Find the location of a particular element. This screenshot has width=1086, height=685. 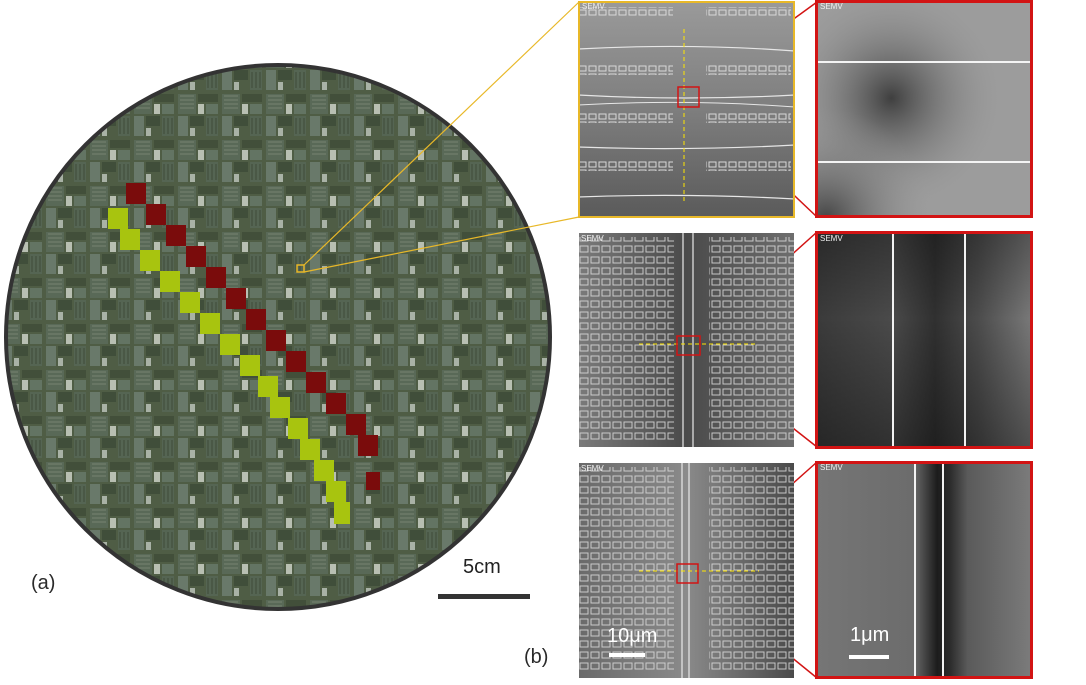

sem-watermark-2: SEMV is located at coordinates (831, 6).